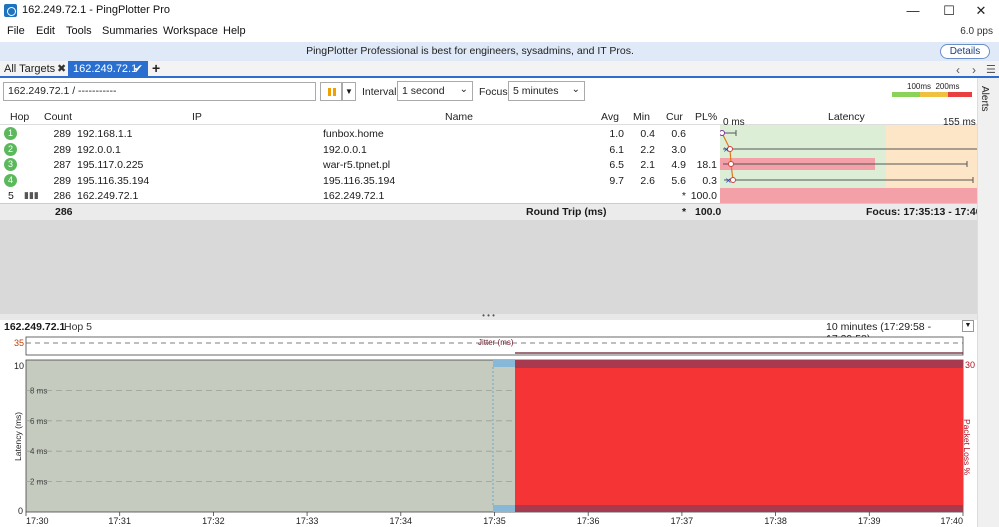 This screenshot has width=999, height=527. Describe the element at coordinates (706, 165) in the screenshot. I see `hop-pl: 18.1` at that location.